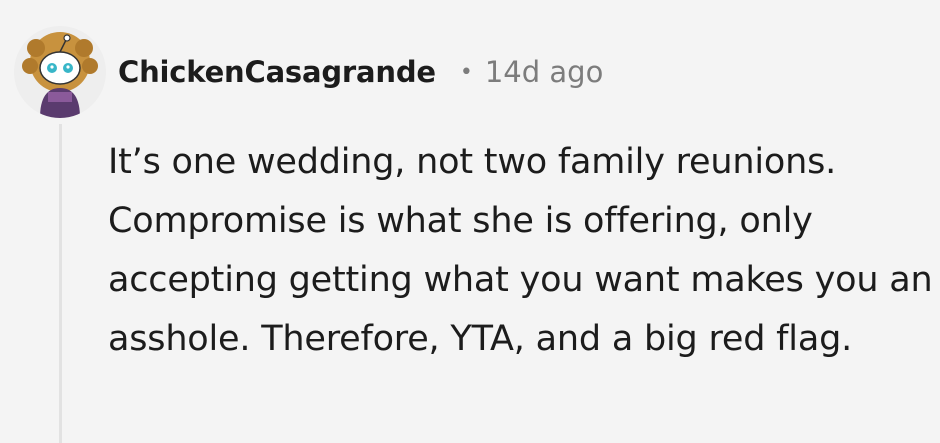 The image size is (940, 443). Describe the element at coordinates (277, 72) in the screenshot. I see `username-link: ChickenCasagrande` at that location.